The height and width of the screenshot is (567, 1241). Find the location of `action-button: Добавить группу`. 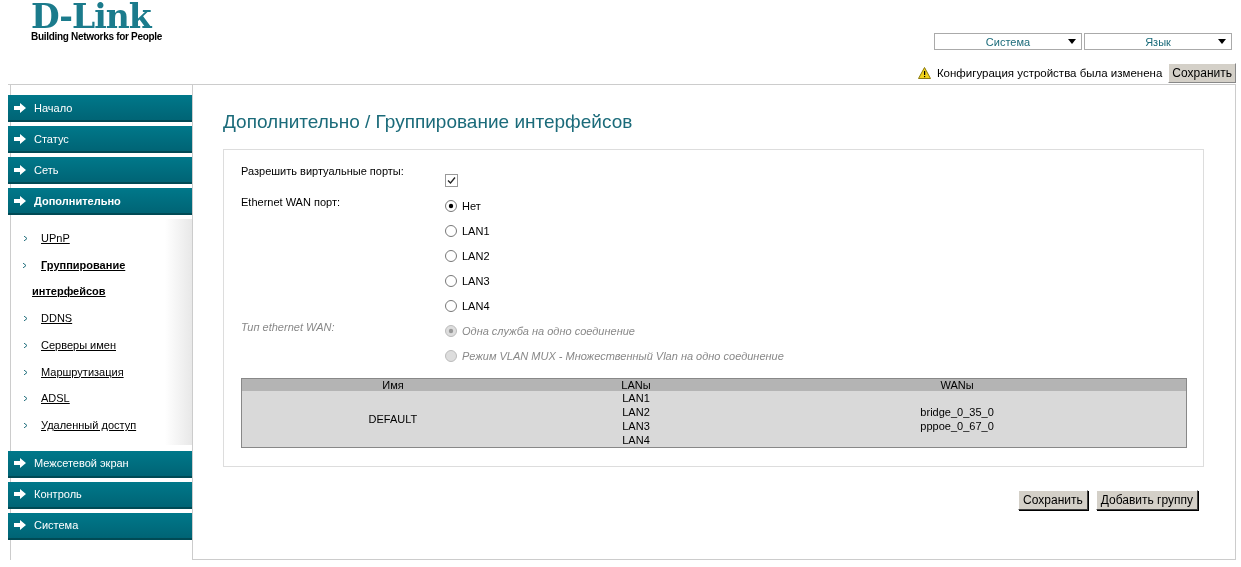

action-button: Добавить группу is located at coordinates (1146, 500).